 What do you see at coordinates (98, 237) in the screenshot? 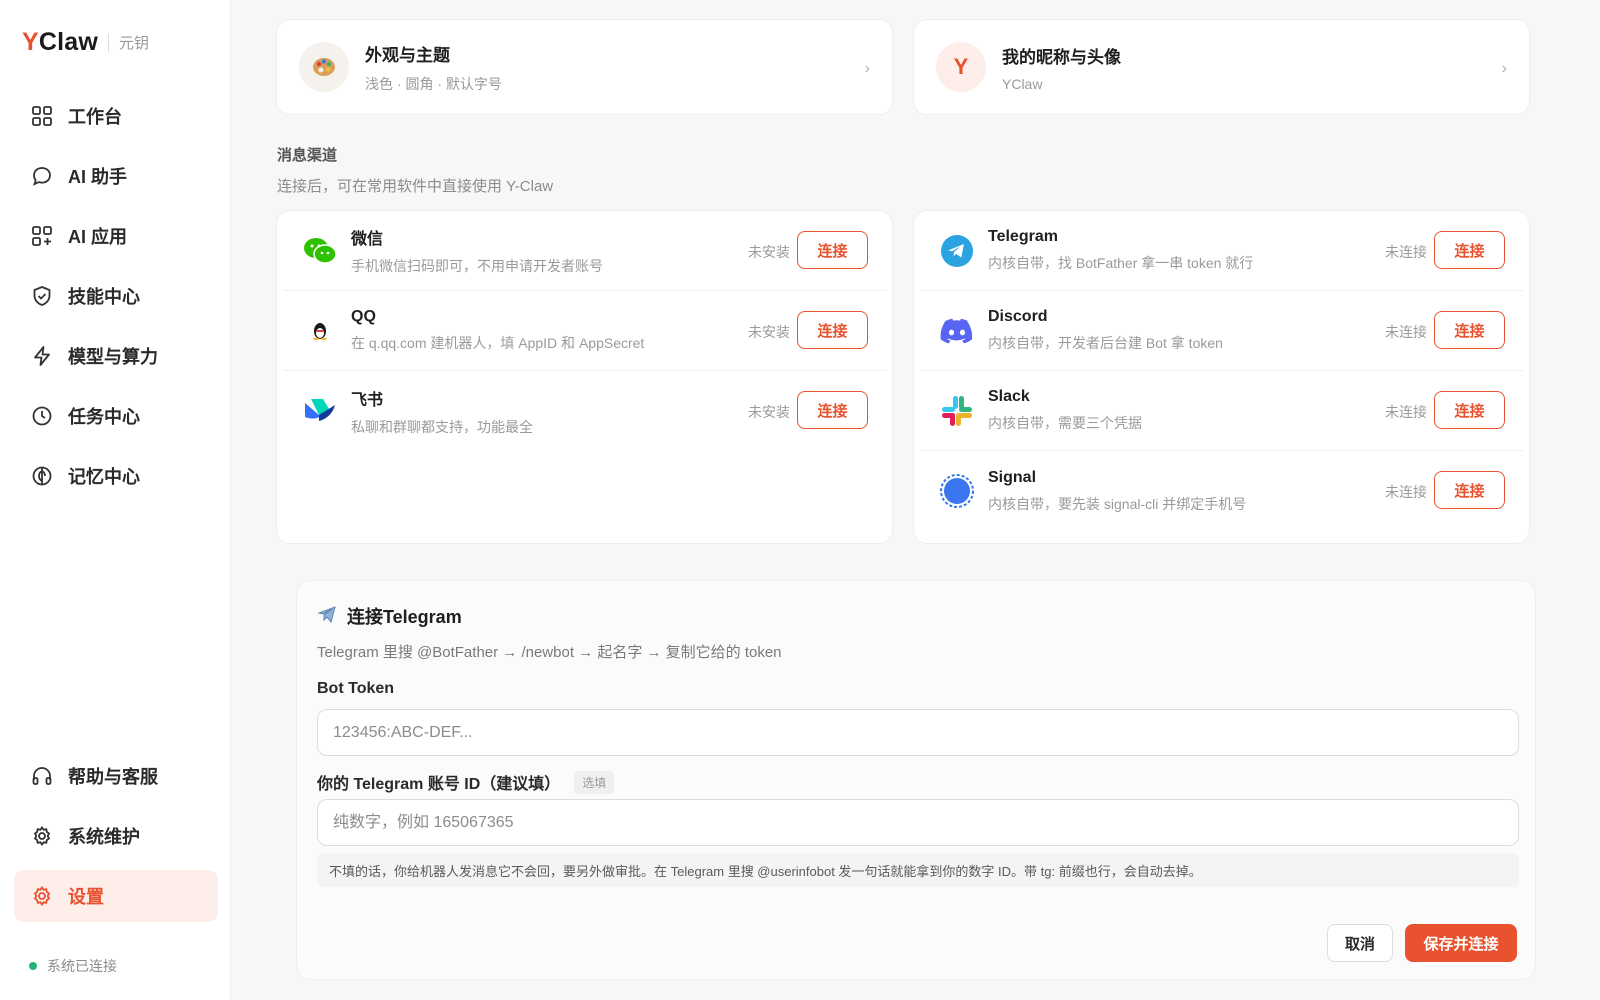
I see `nav-label: AI 应用` at bounding box center [98, 237].